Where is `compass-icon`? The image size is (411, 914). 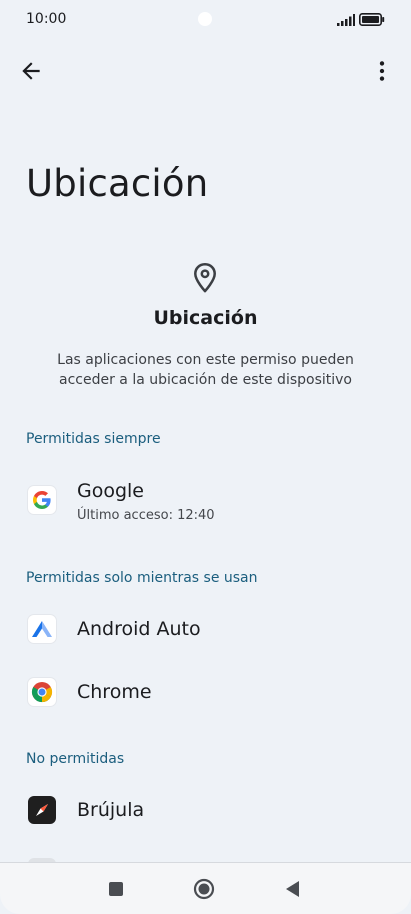
compass-icon is located at coordinates (42, 810).